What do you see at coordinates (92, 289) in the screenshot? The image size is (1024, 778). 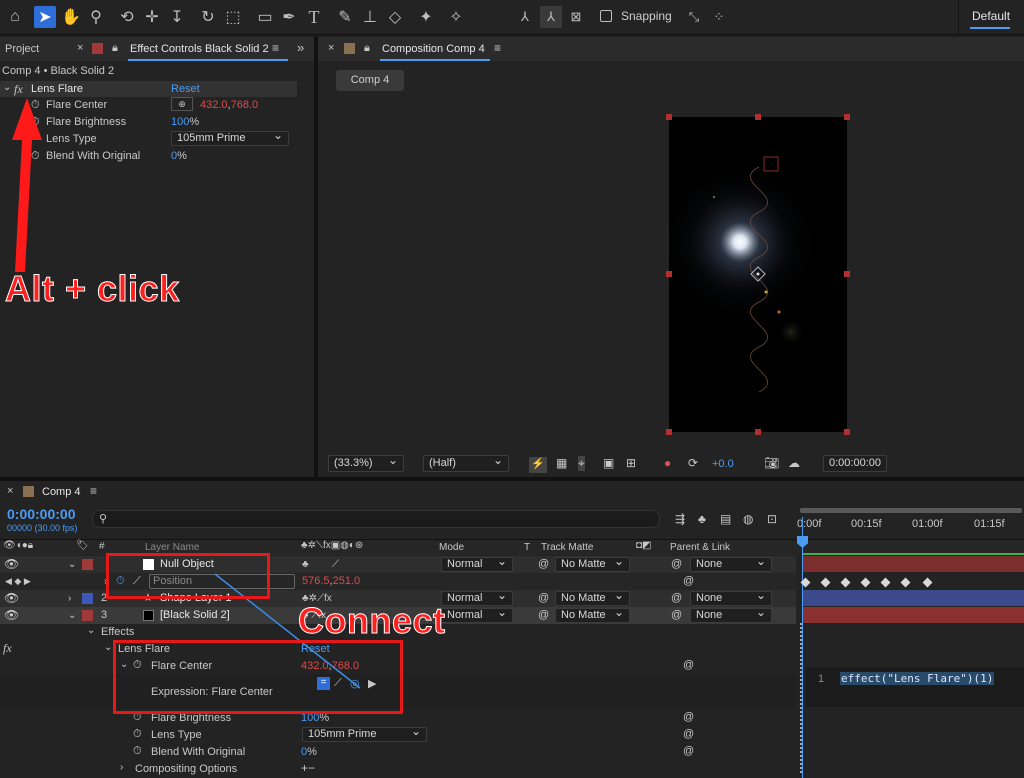 I see `annotation-alt-click: Alt + click` at bounding box center [92, 289].